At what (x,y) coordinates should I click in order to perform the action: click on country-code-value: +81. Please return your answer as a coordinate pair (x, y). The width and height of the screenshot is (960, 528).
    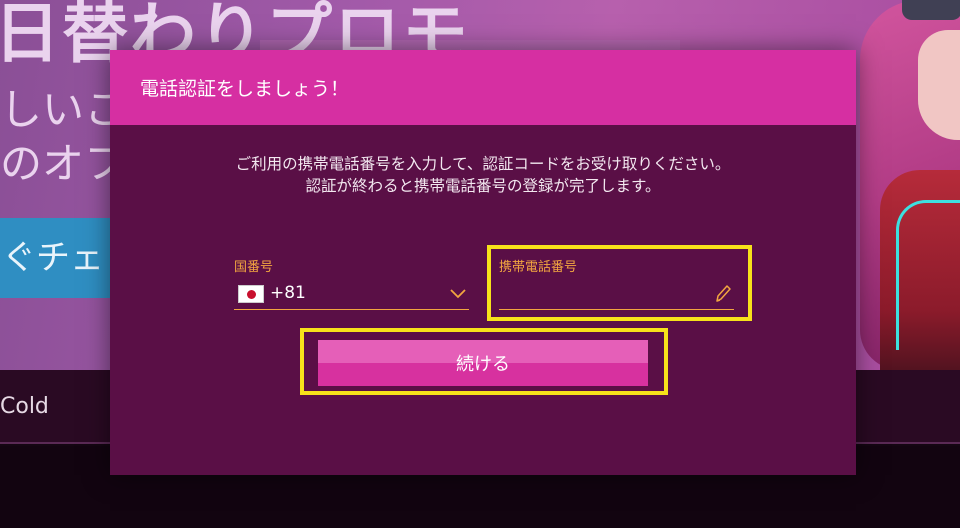
    Looking at the image, I should click on (288, 293).